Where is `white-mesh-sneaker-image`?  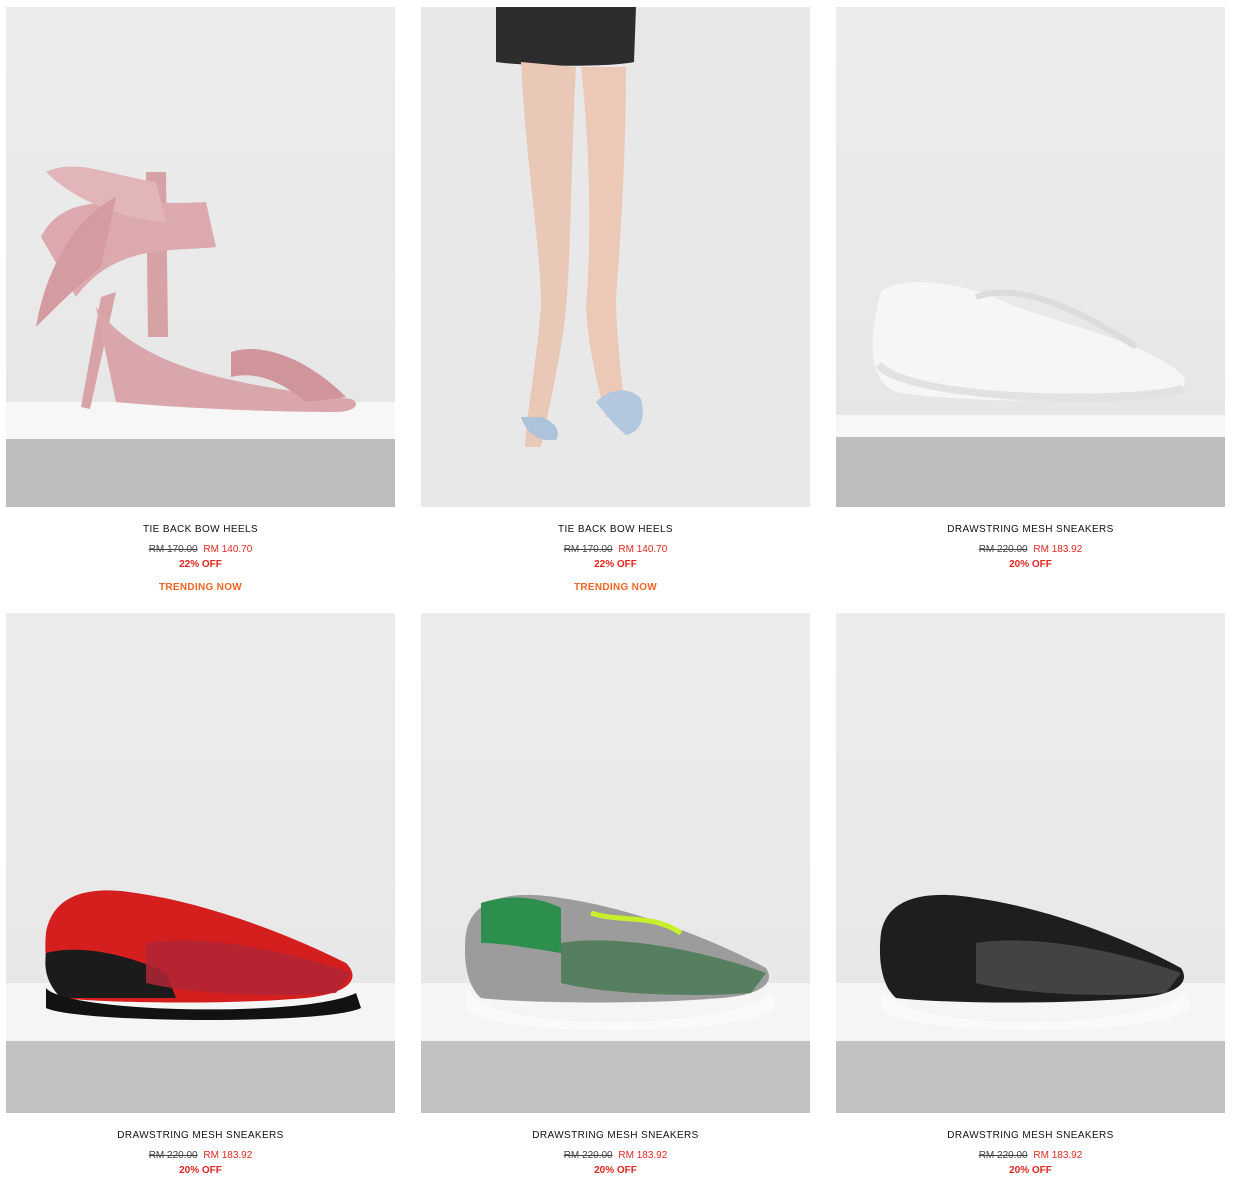 white-mesh-sneaker-image is located at coordinates (1030, 394).